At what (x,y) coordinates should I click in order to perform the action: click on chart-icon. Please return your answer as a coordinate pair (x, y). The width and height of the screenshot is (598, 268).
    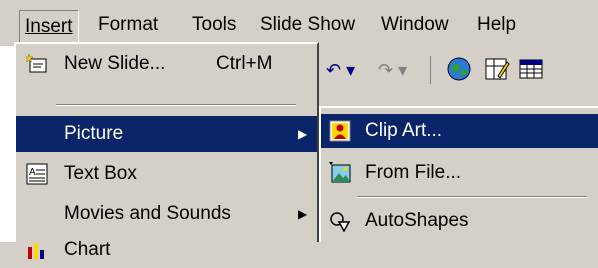
    Looking at the image, I should click on (36, 251).